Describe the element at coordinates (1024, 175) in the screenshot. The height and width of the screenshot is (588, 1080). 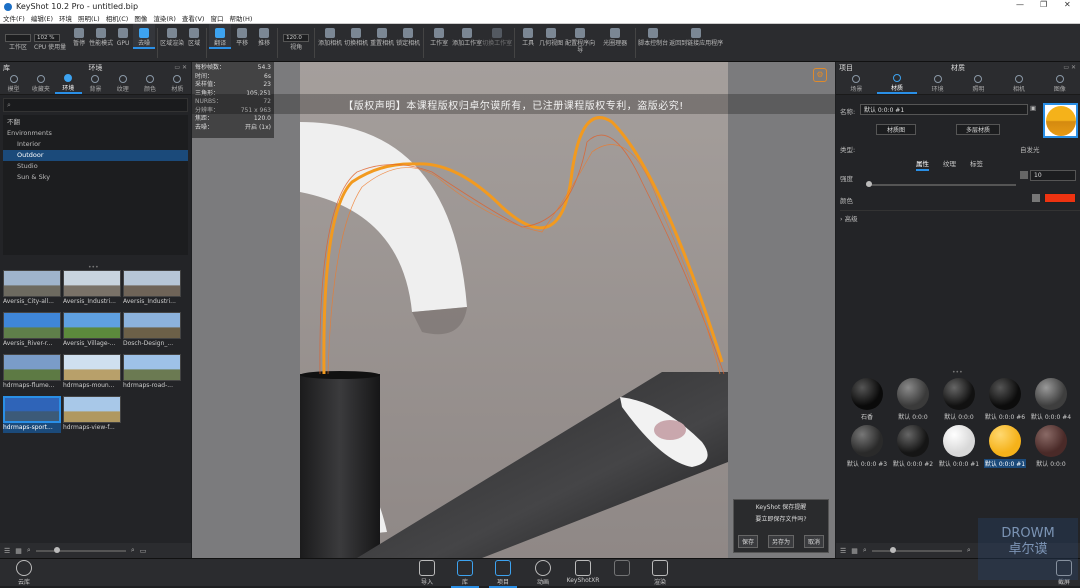
I see `texture-toggle-icon` at that location.